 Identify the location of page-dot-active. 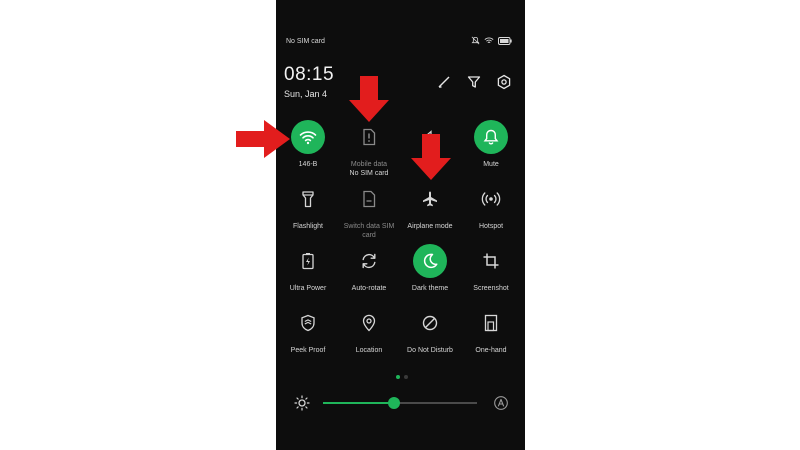
(398, 377).